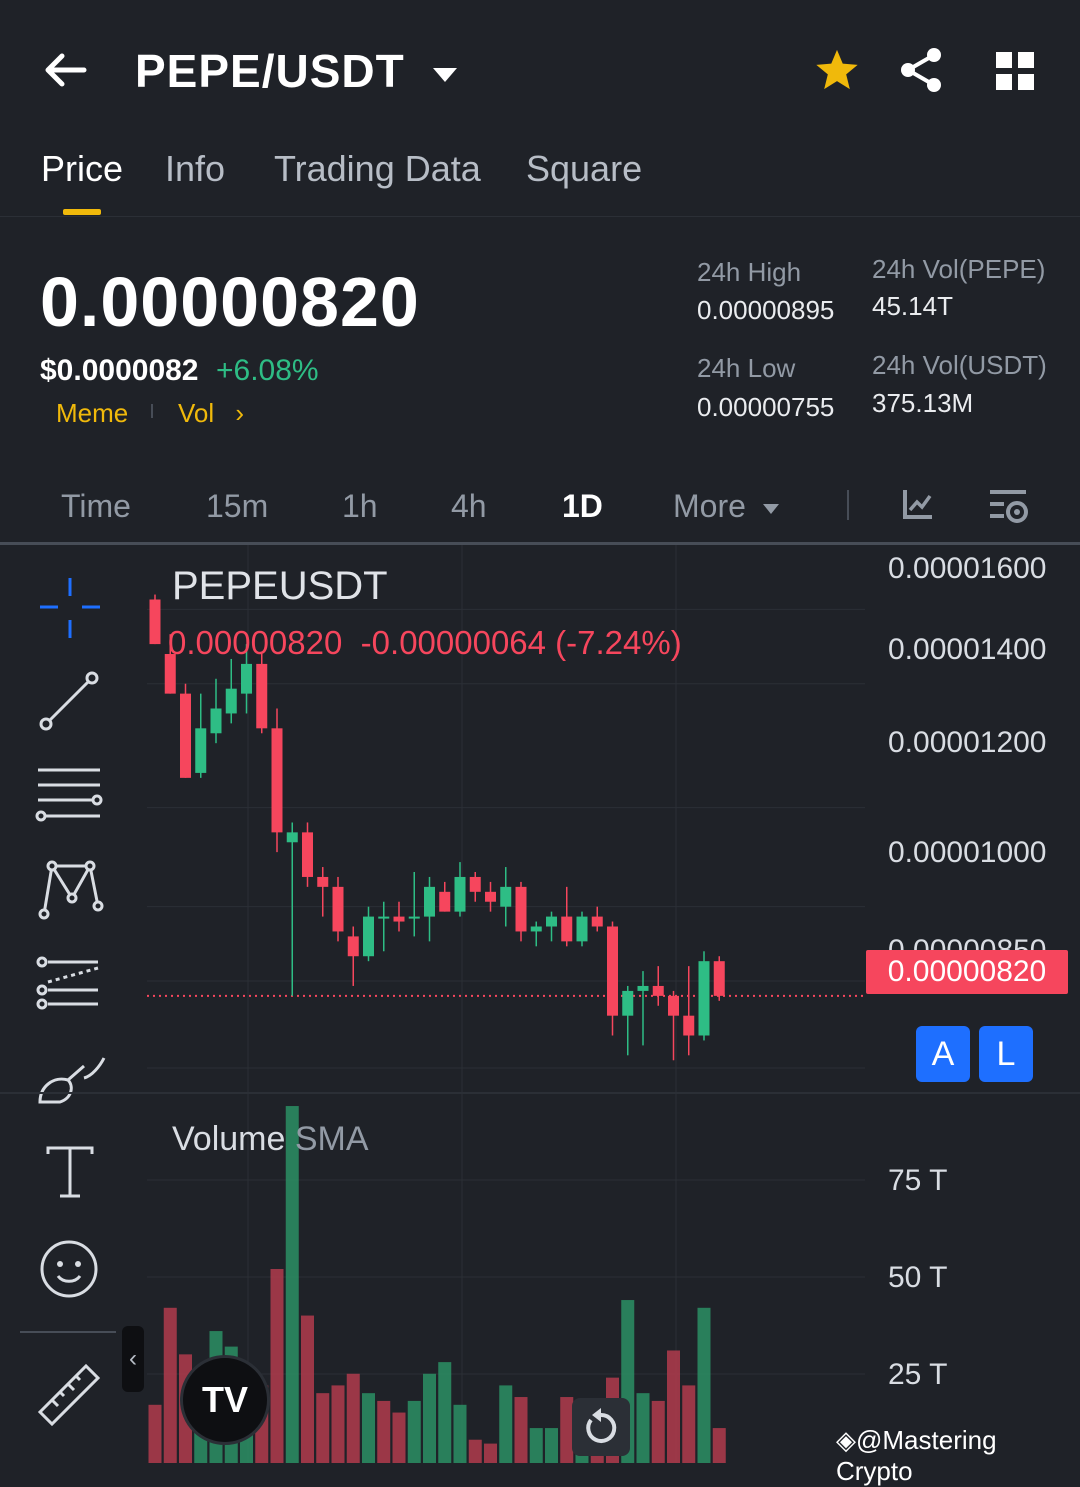 This screenshot has height=1487, width=1080. I want to click on price-axis-label: 0.00001600, so click(967, 568).